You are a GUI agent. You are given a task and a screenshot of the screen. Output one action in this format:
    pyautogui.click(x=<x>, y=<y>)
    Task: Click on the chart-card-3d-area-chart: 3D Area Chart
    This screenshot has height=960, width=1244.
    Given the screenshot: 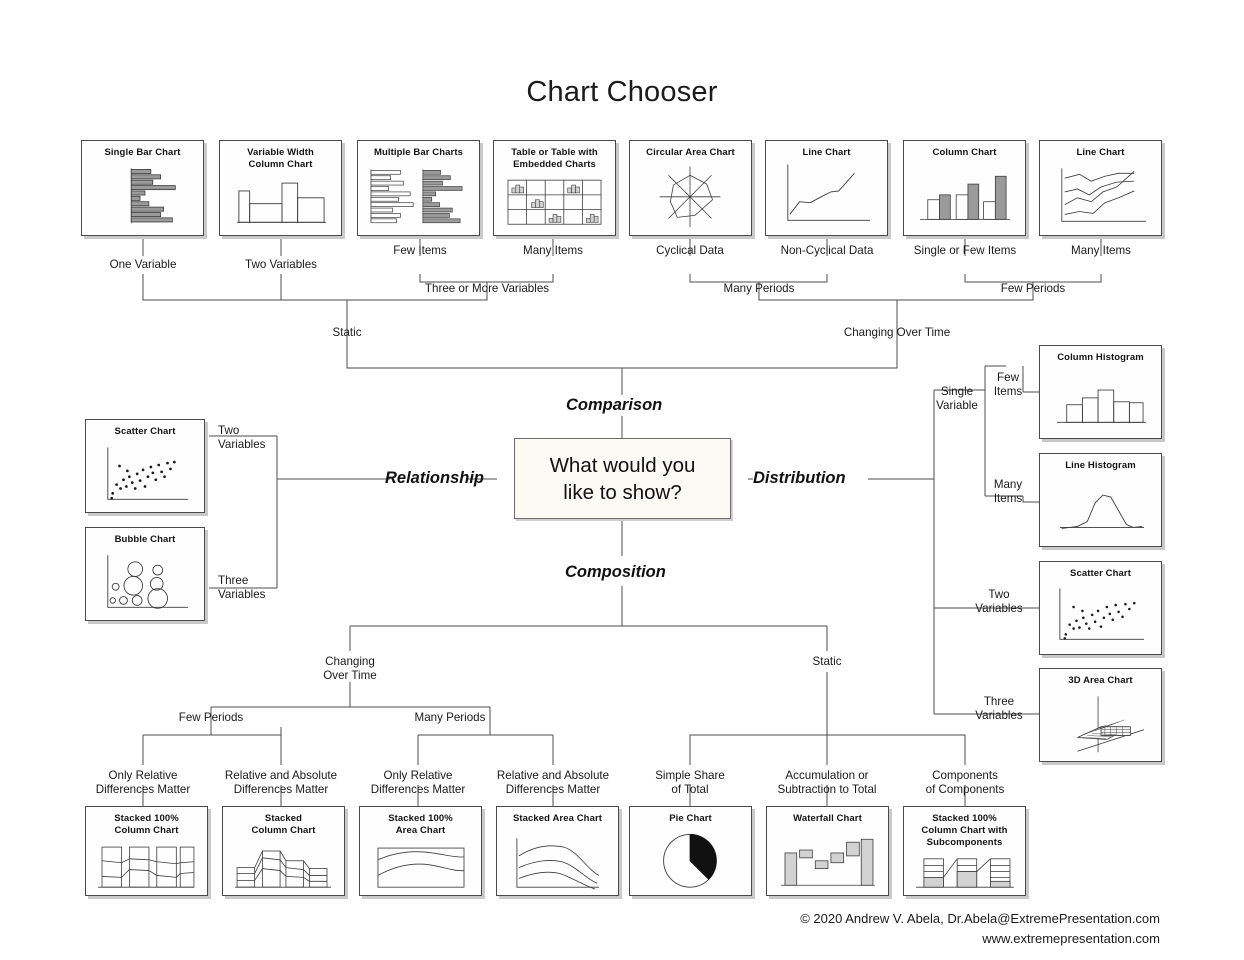 What is the action you would take?
    pyautogui.click(x=1100, y=715)
    